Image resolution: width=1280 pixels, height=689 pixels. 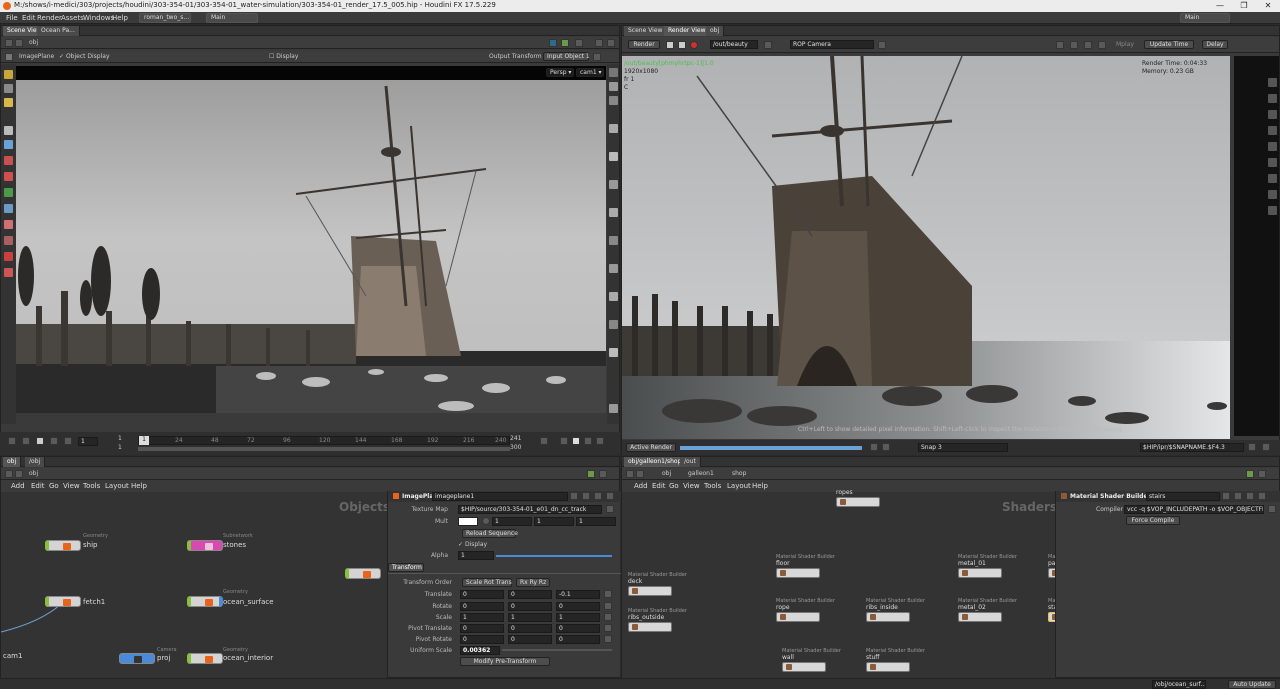 What do you see at coordinates (63, 601) in the screenshot?
I see `node-fetch1-body` at bounding box center [63, 601].